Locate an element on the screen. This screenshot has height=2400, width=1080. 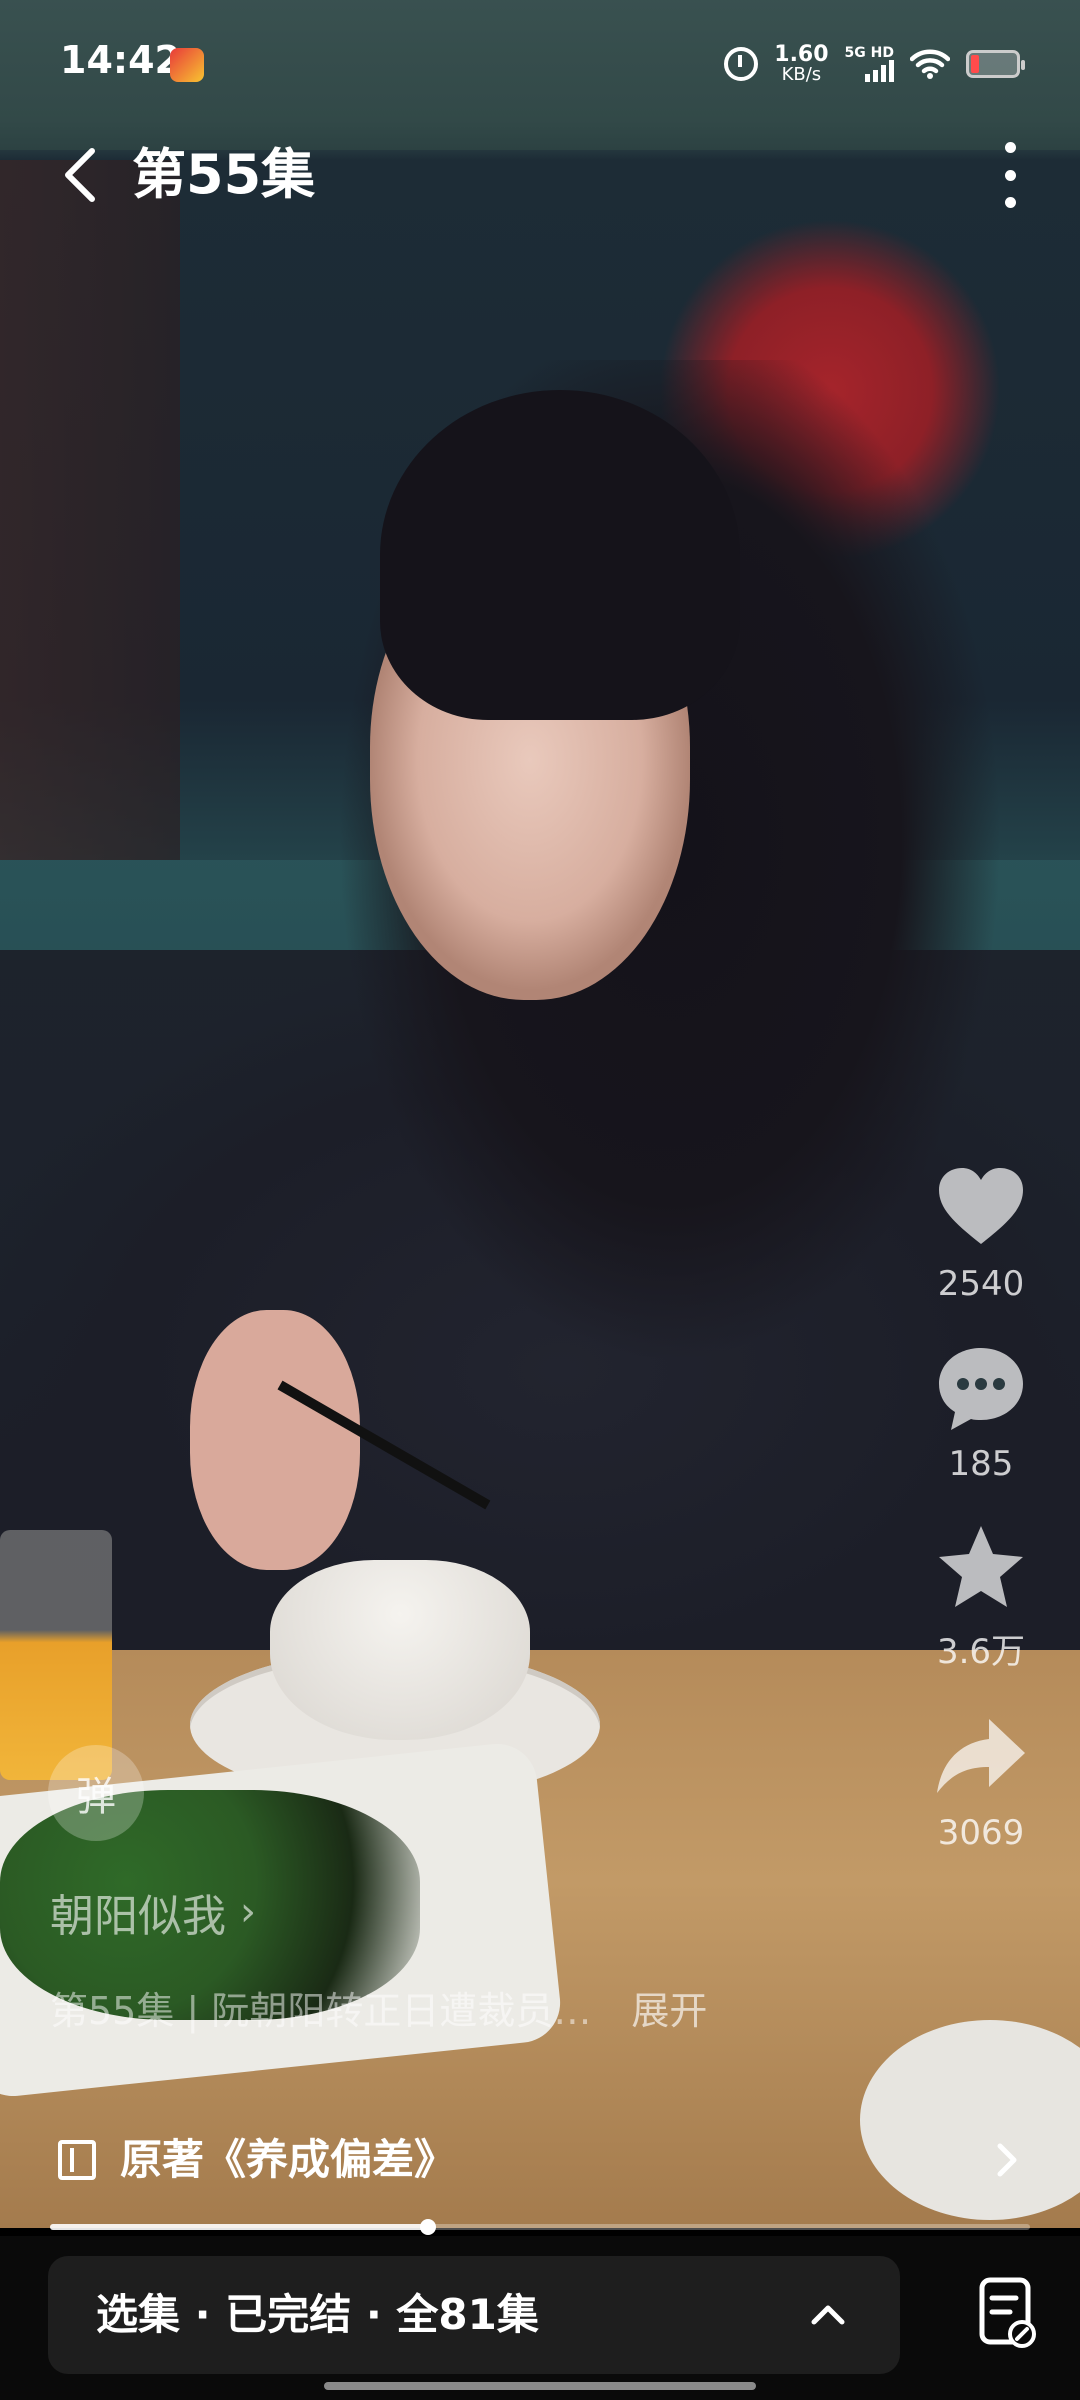
video-scene-juice-glass is located at coordinates (56, 1655).